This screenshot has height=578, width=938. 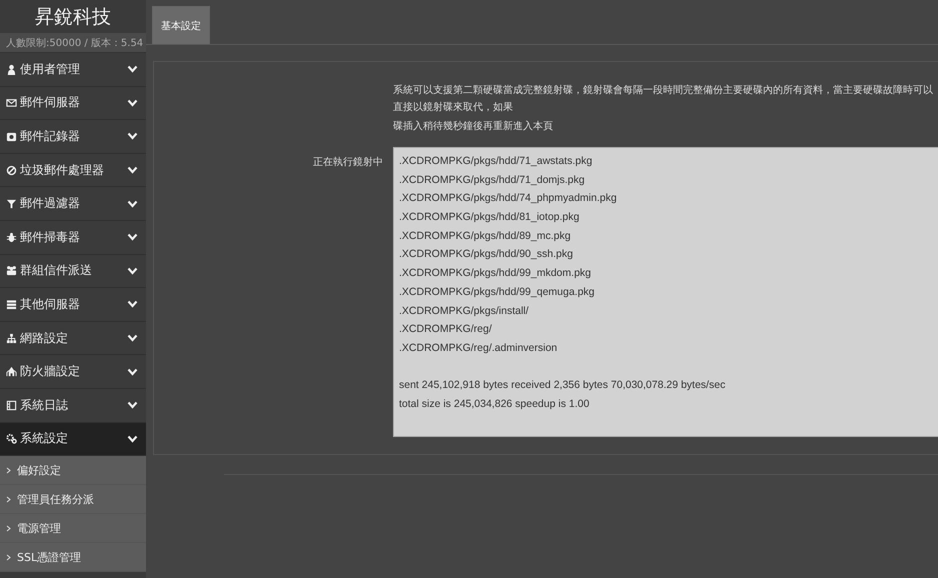 I want to click on submenu-item: 偏好設定, so click(x=73, y=471).